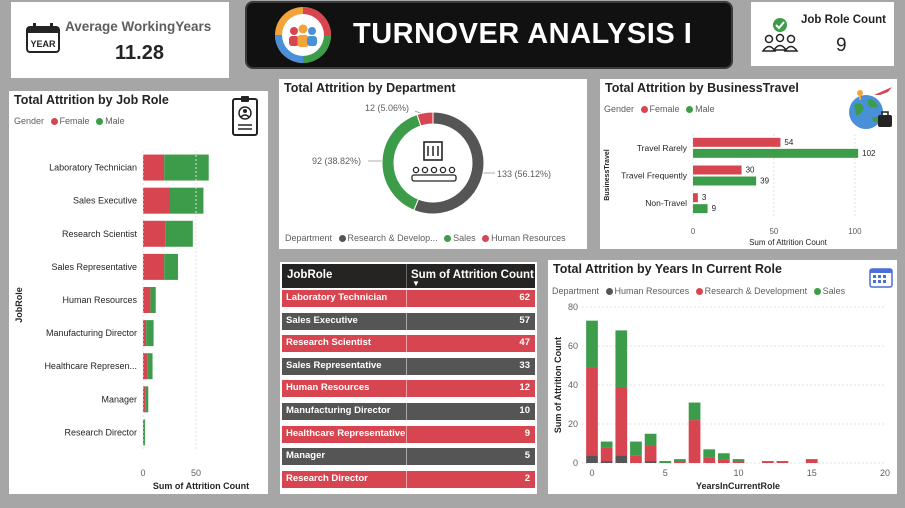 The image size is (905, 508). Describe the element at coordinates (416, 283) in the screenshot. I see `sort-descending-icon: ▼` at that location.